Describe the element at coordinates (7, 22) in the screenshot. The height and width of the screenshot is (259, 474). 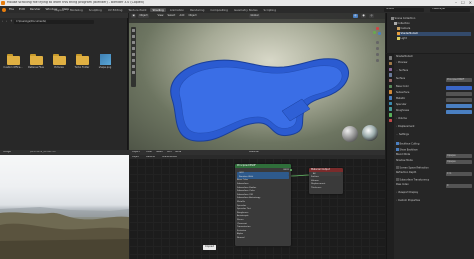
I see `forward-arrow-icon: ›` at that location.